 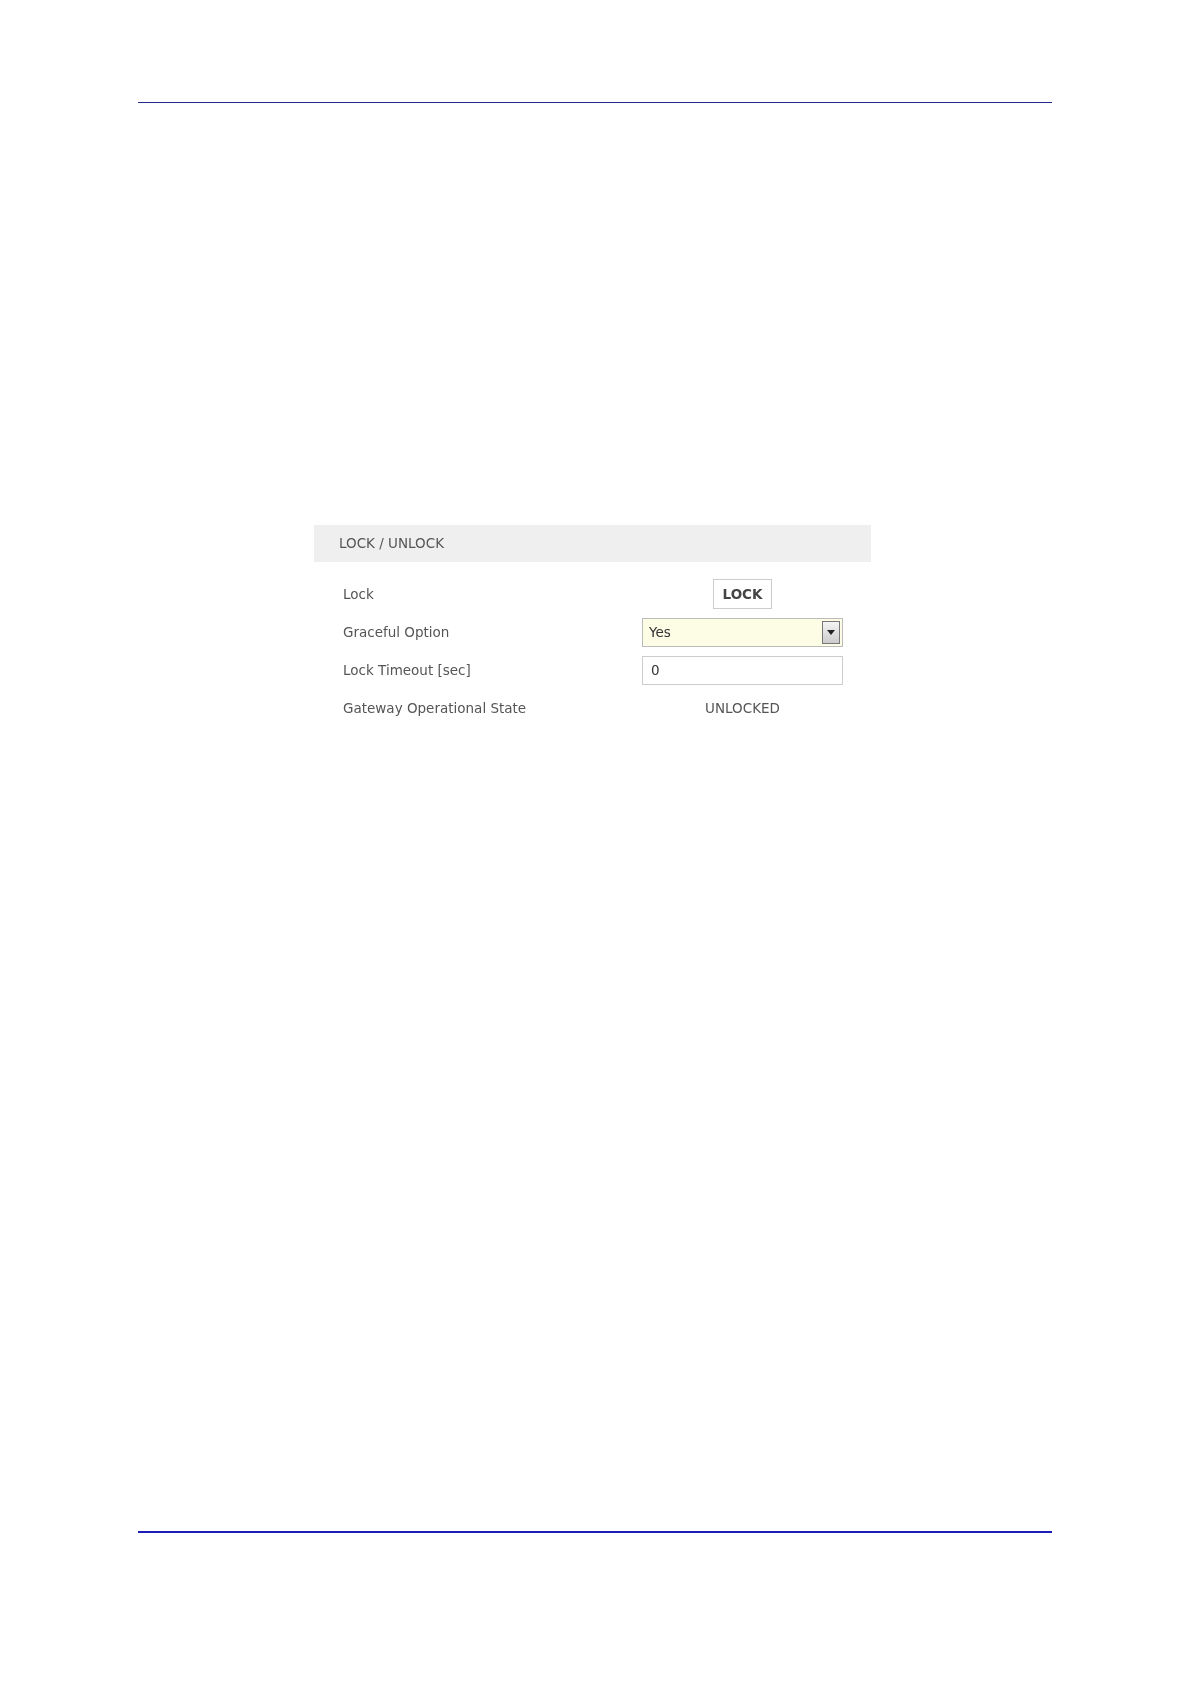 I want to click on panel-header: LOCK / UNLOCK, so click(x=592, y=543).